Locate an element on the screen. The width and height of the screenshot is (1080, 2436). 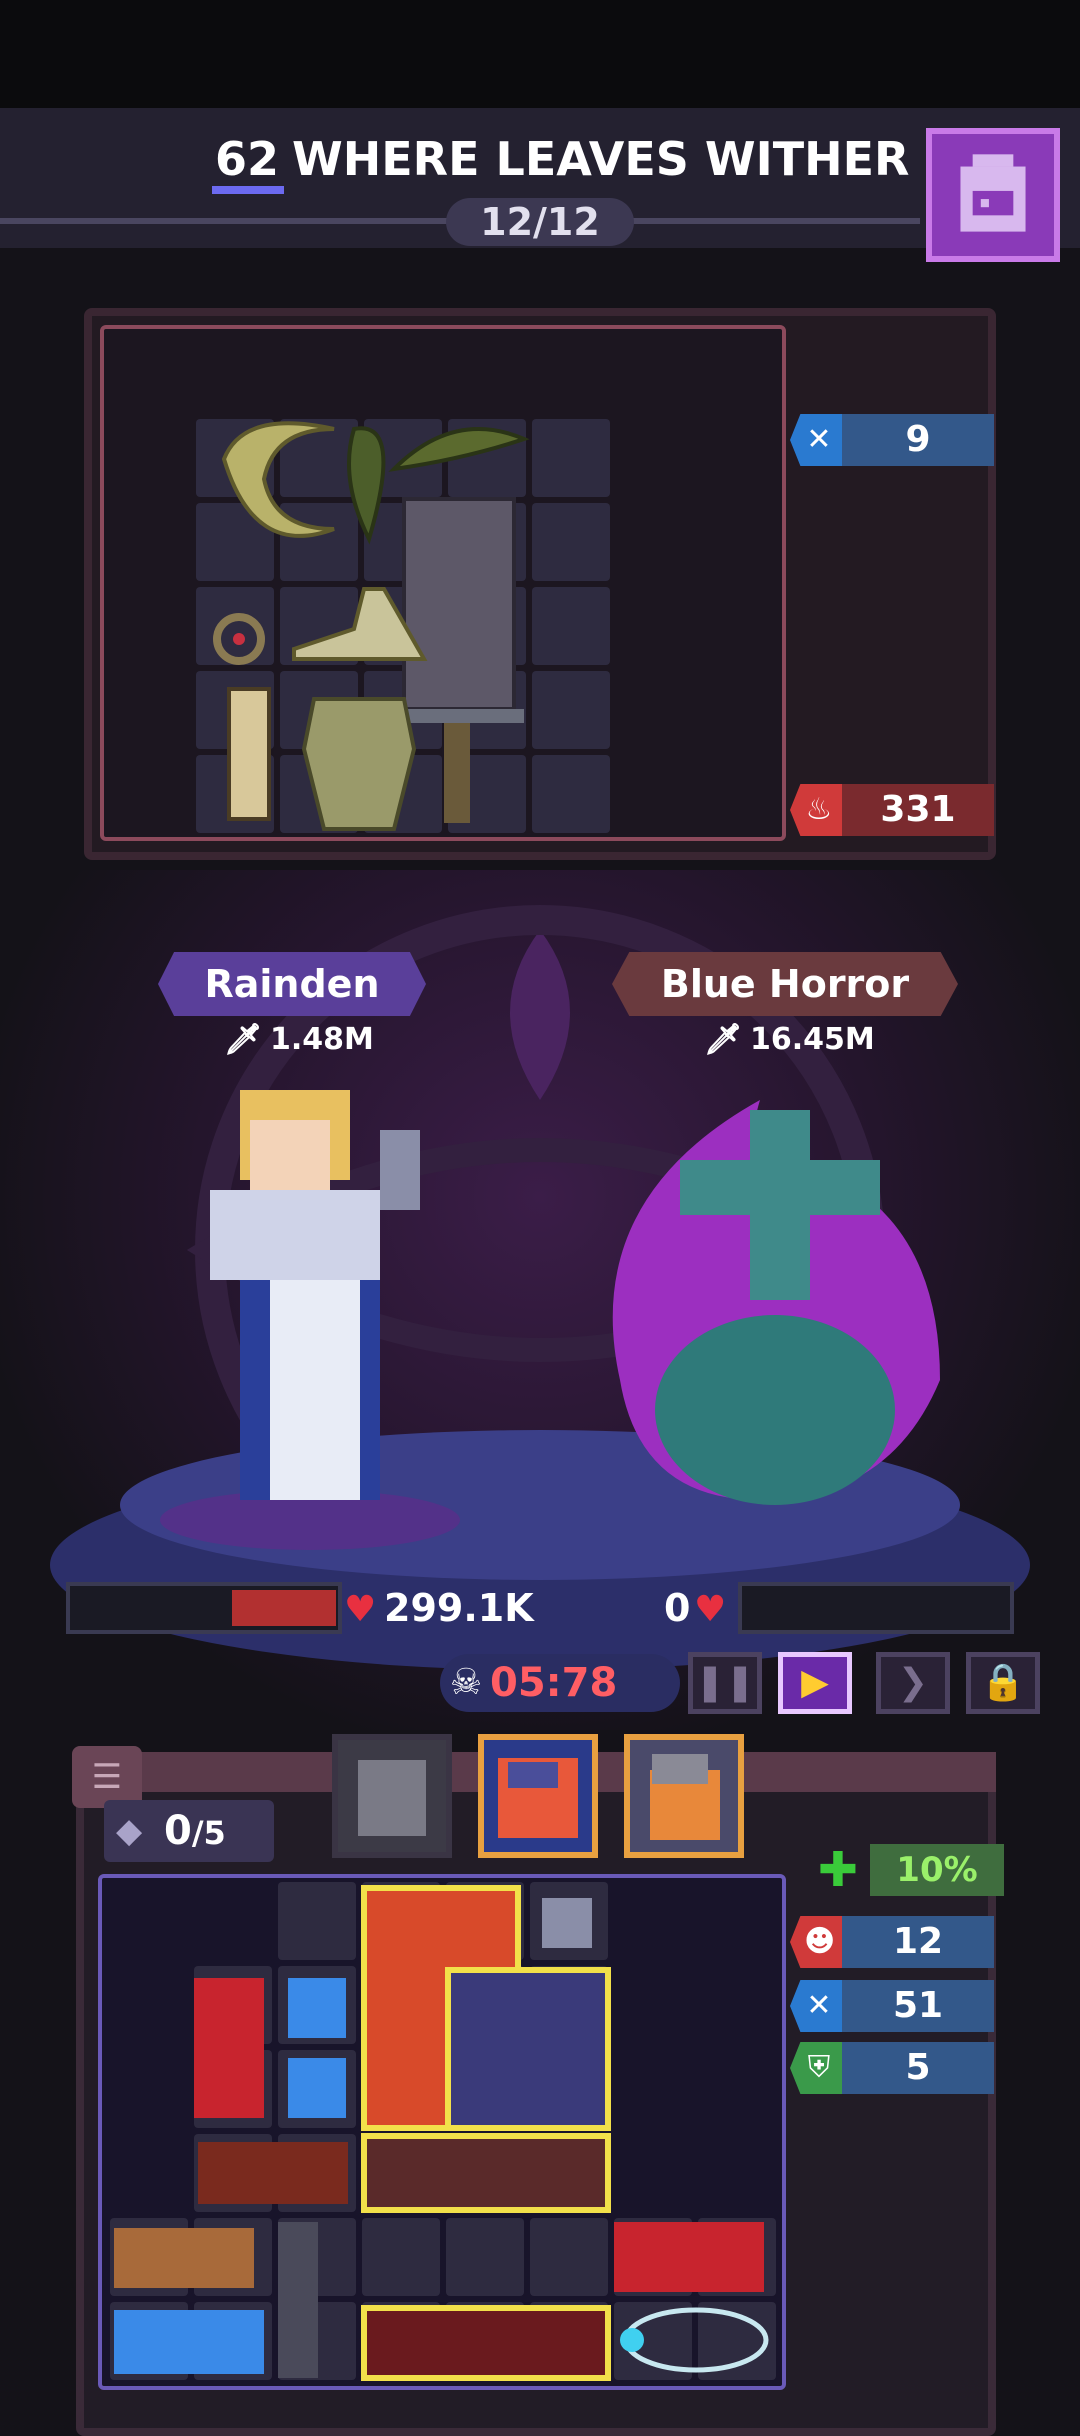
lock-icon: 🔒 is located at coordinates (1003, 1682).